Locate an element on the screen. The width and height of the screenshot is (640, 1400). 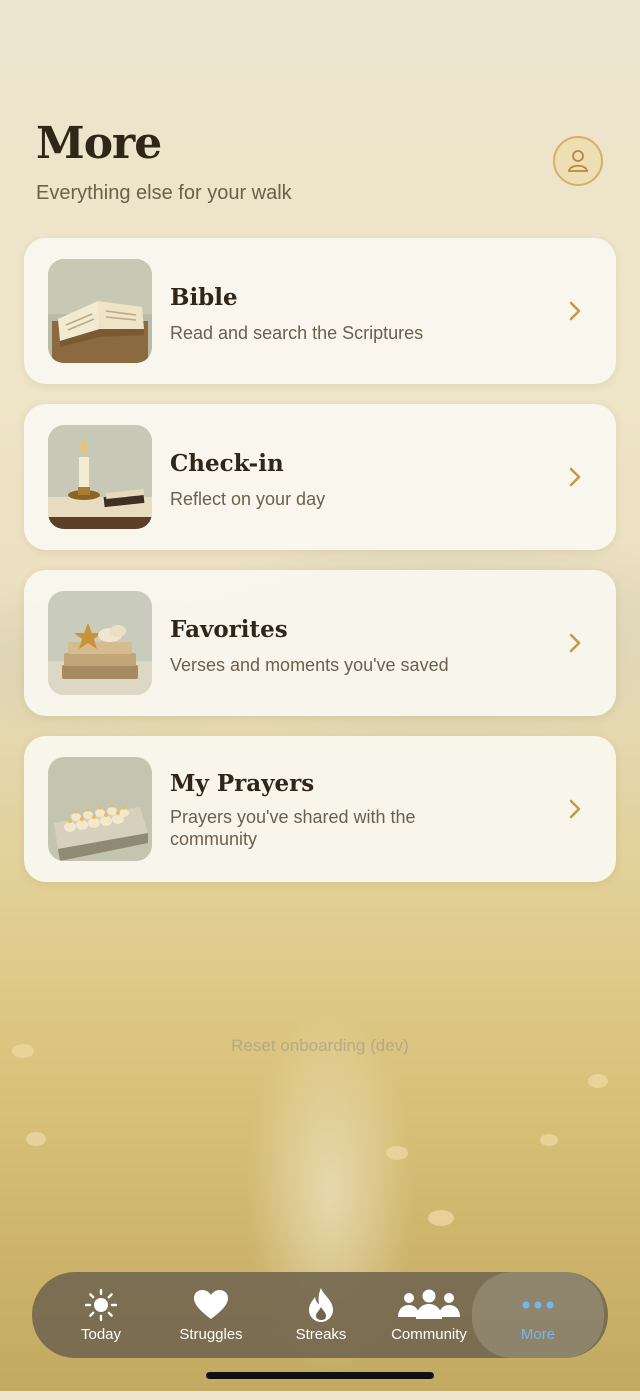
page-subtitle: Everything else for your walk is located at coordinates (164, 193).